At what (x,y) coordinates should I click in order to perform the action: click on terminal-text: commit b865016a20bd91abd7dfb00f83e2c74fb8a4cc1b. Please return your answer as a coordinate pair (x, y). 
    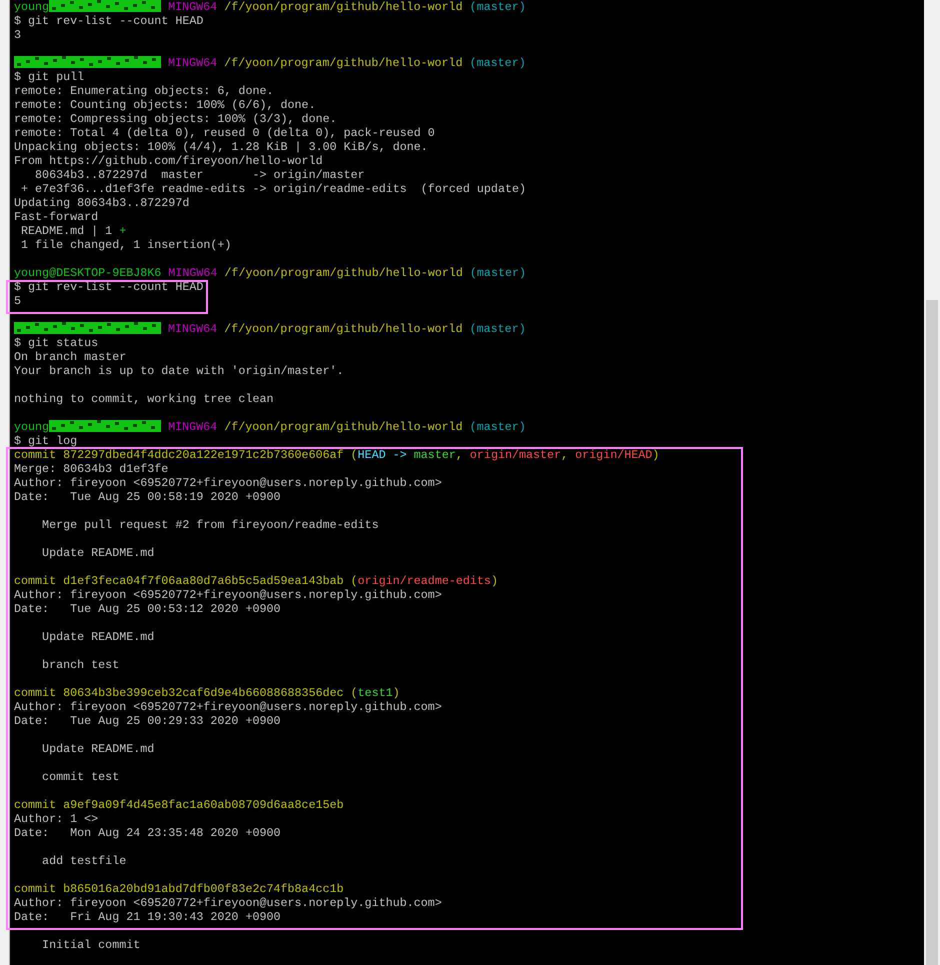
    Looking at the image, I should click on (179, 889).